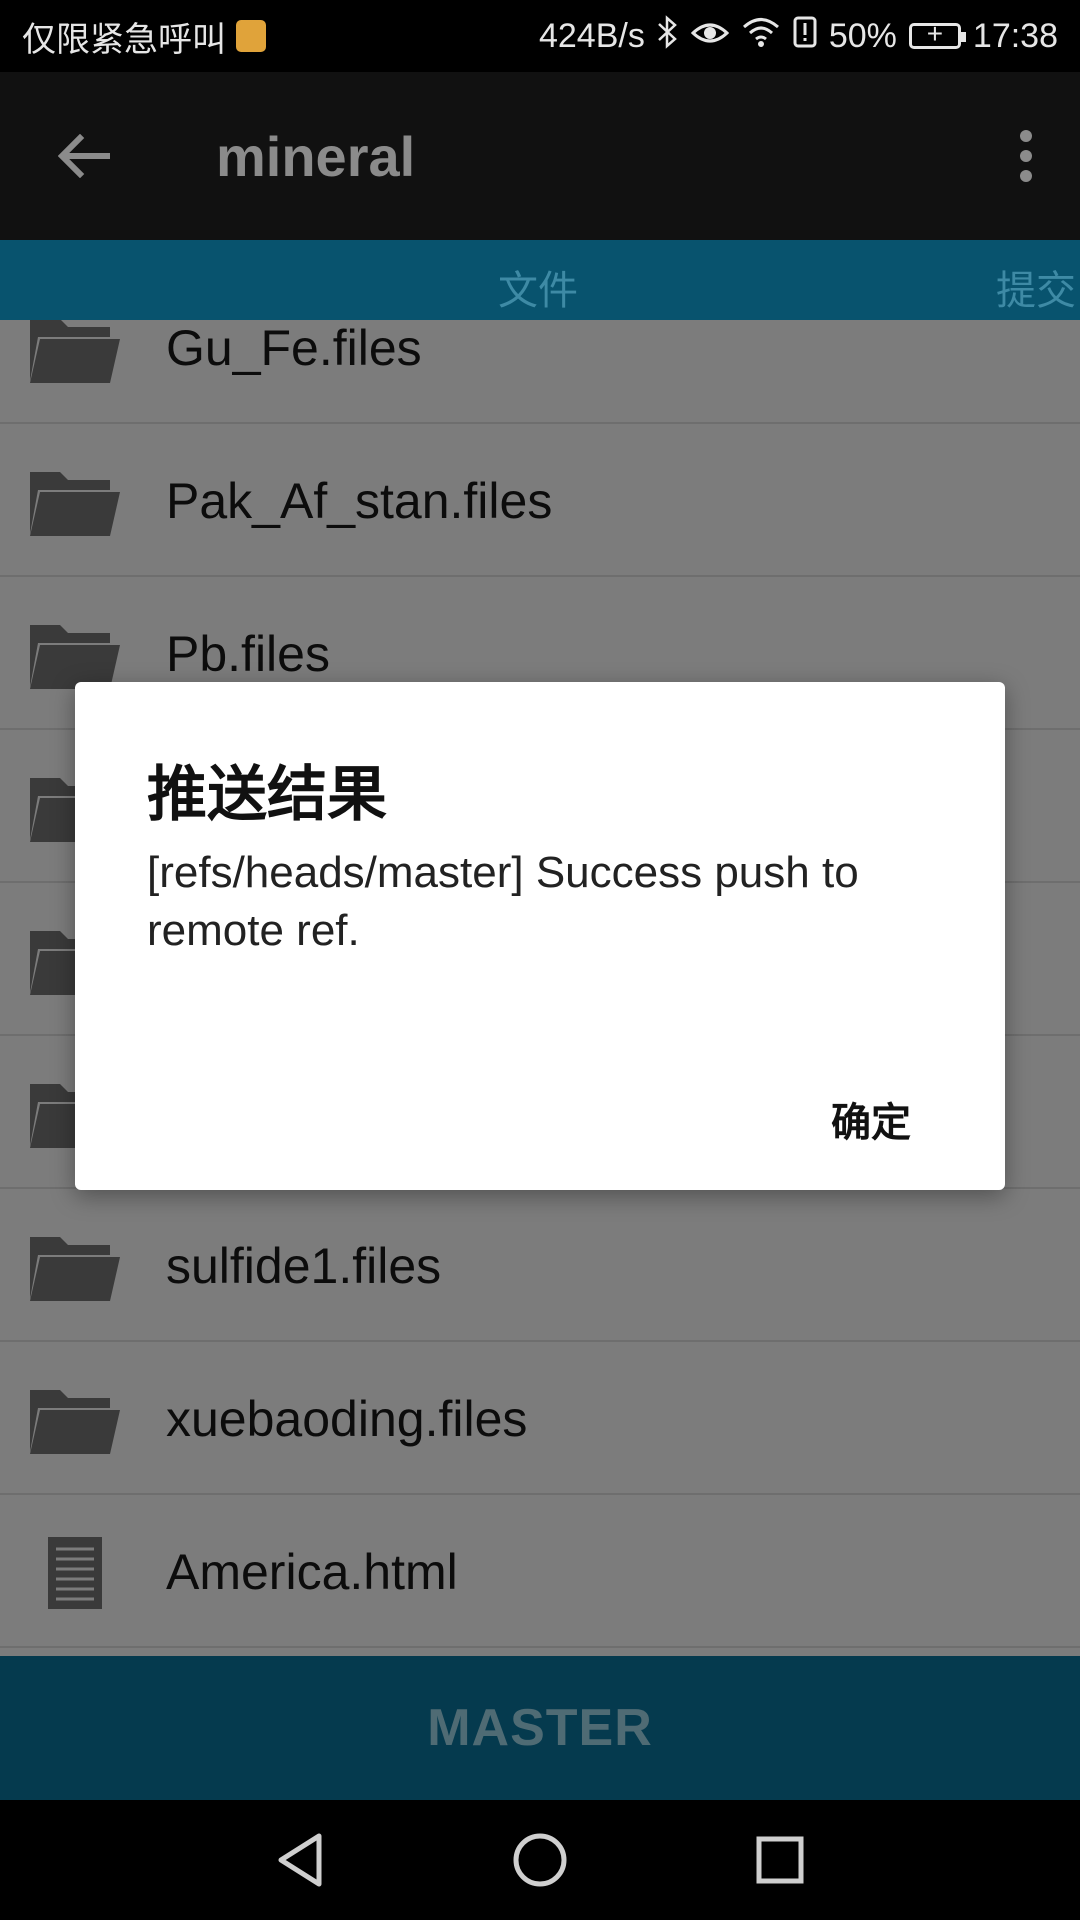 The width and height of the screenshot is (1080, 1920). I want to click on status-right: 424B/s 50% + 17:38, so click(798, 36).